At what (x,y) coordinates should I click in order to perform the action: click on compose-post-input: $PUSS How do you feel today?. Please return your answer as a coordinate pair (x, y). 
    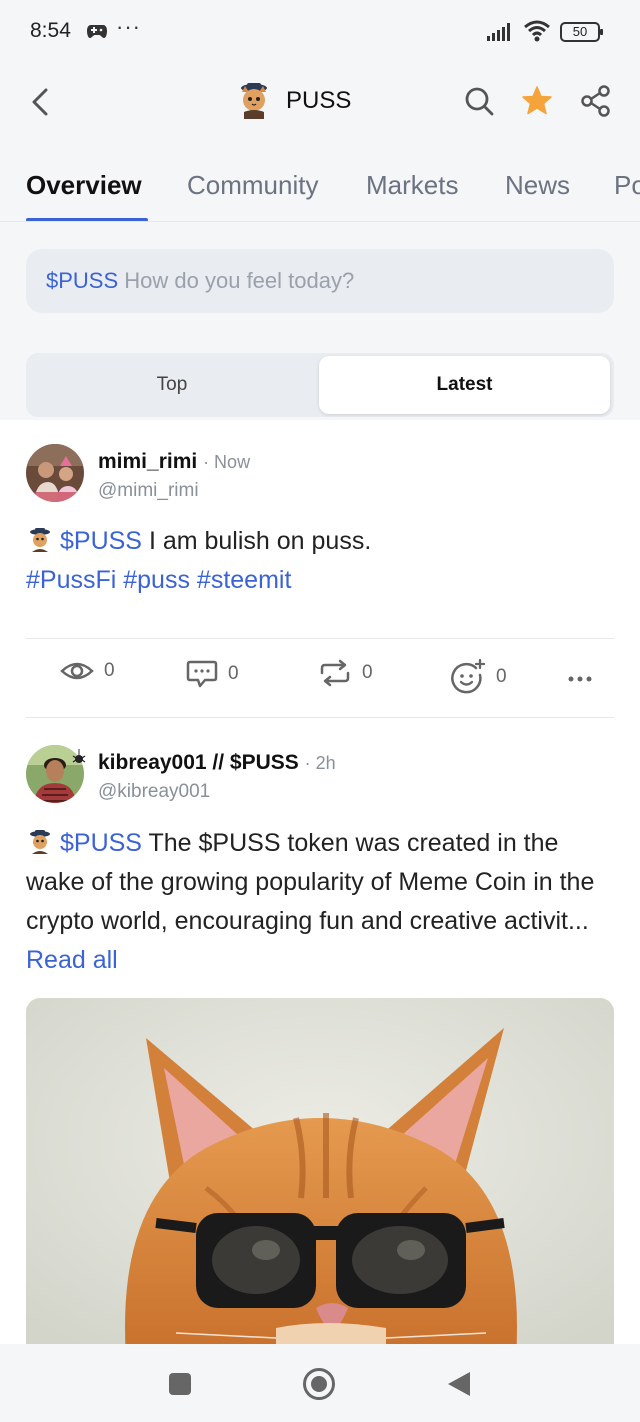
    Looking at the image, I should click on (320, 281).